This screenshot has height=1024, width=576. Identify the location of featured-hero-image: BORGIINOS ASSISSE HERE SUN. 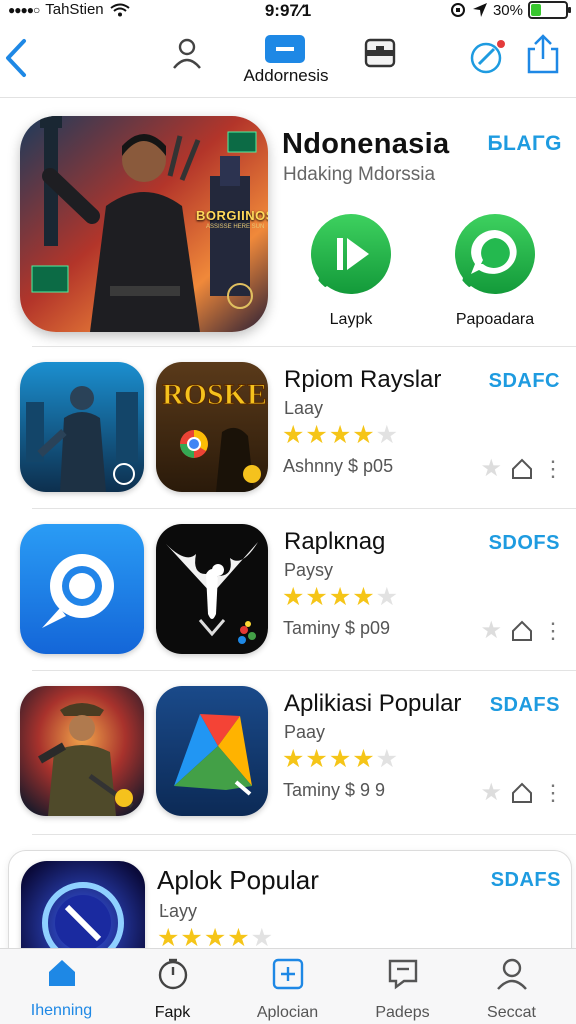
(144, 224).